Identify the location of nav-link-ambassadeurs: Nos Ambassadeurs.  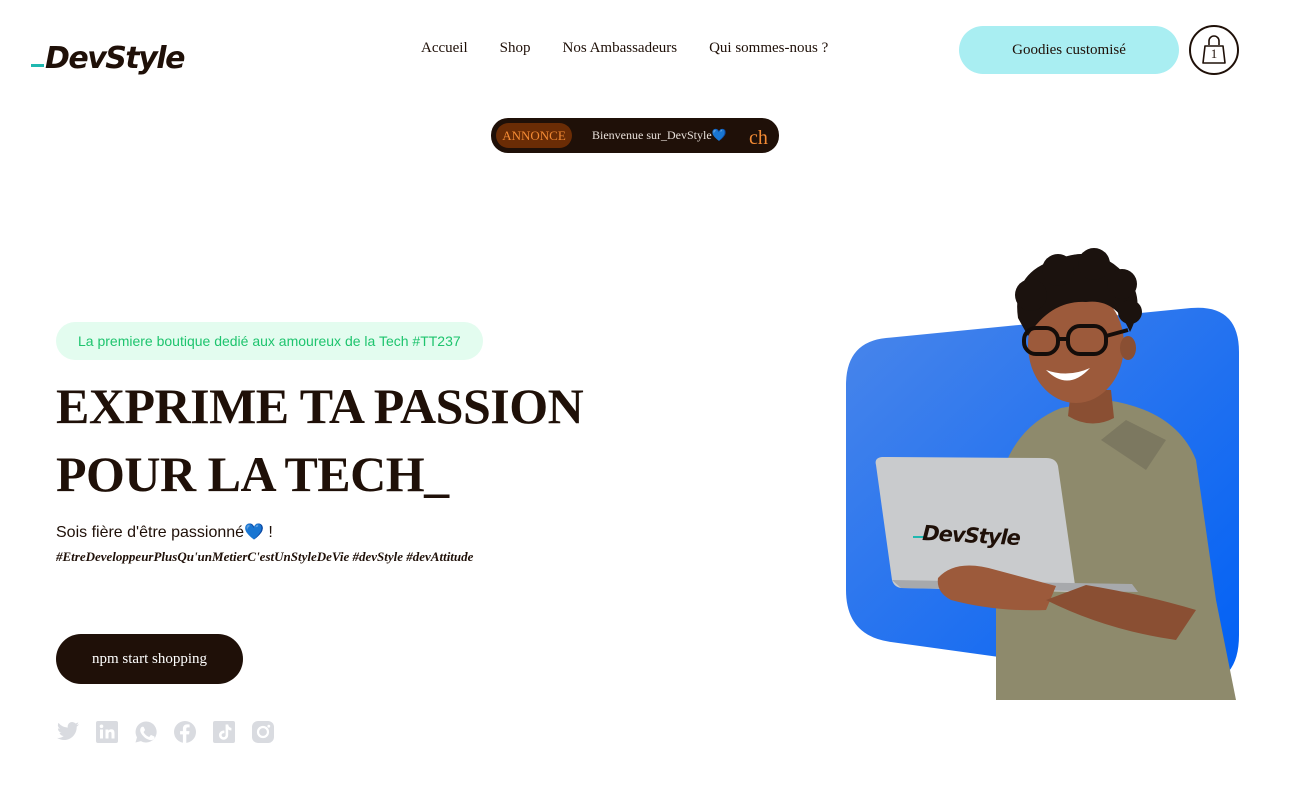
(619, 48).